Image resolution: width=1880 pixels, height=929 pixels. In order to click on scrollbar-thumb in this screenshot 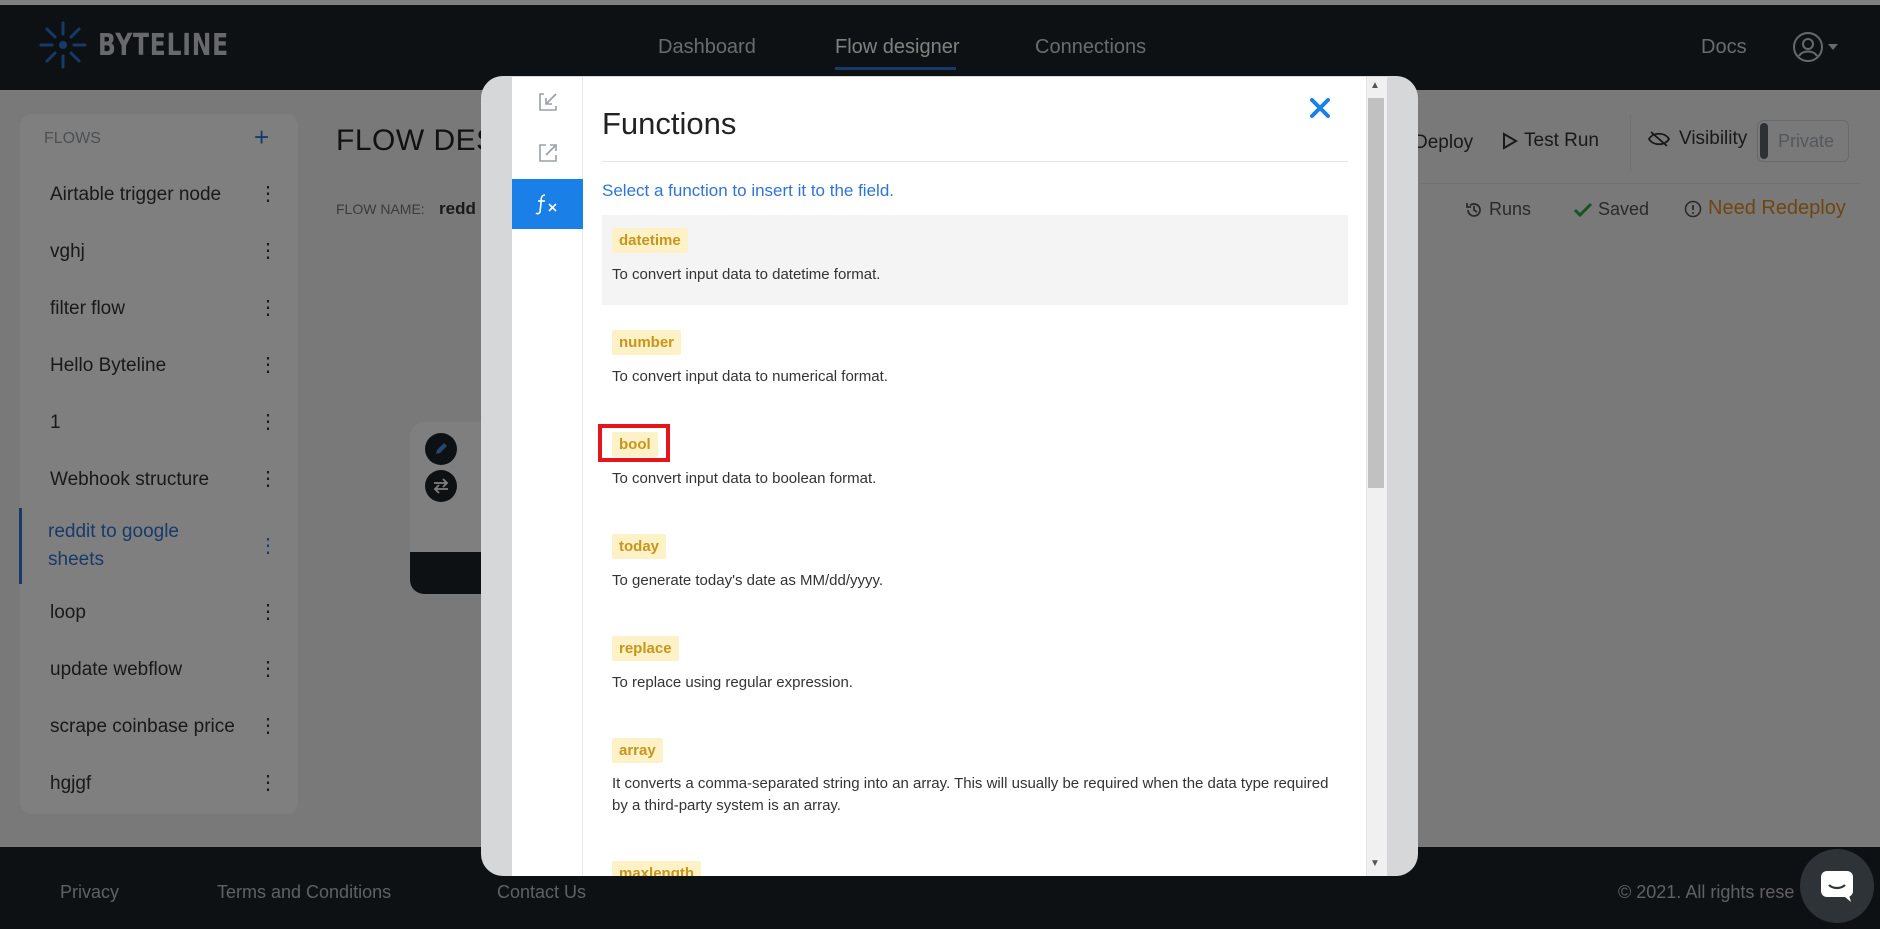, I will do `click(1376, 293)`.